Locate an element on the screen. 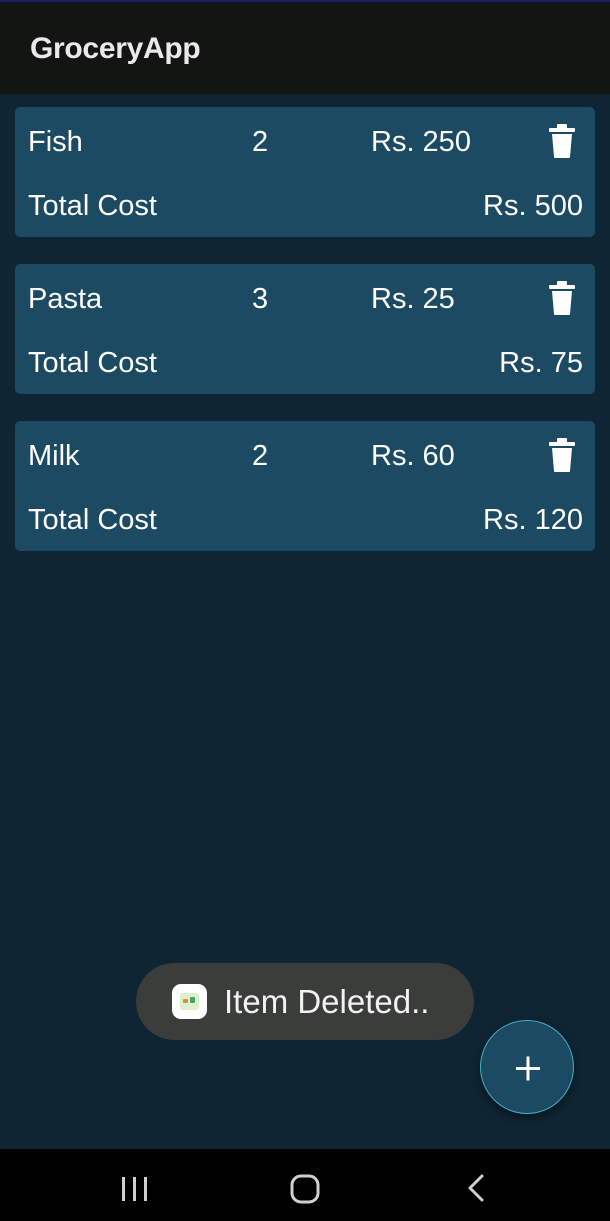 The width and height of the screenshot is (610, 1221). grocery-item-card: Fish 2 Rs. 250 Total Cost Rs. 500 is located at coordinates (305, 172).